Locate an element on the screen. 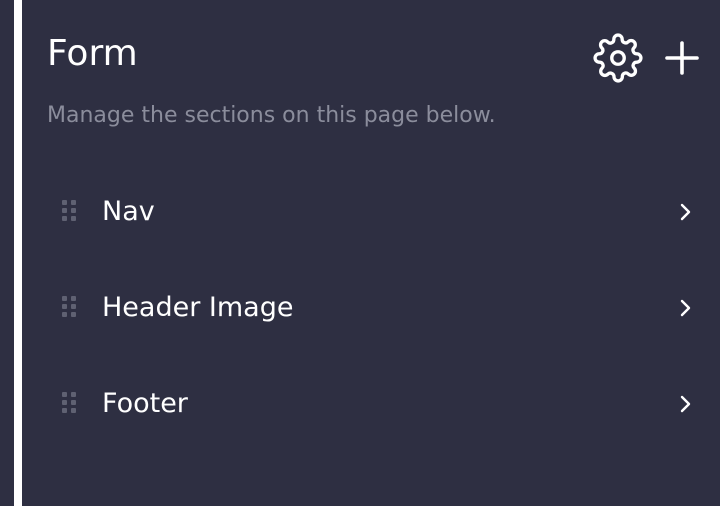  settings-button is located at coordinates (618, 58).